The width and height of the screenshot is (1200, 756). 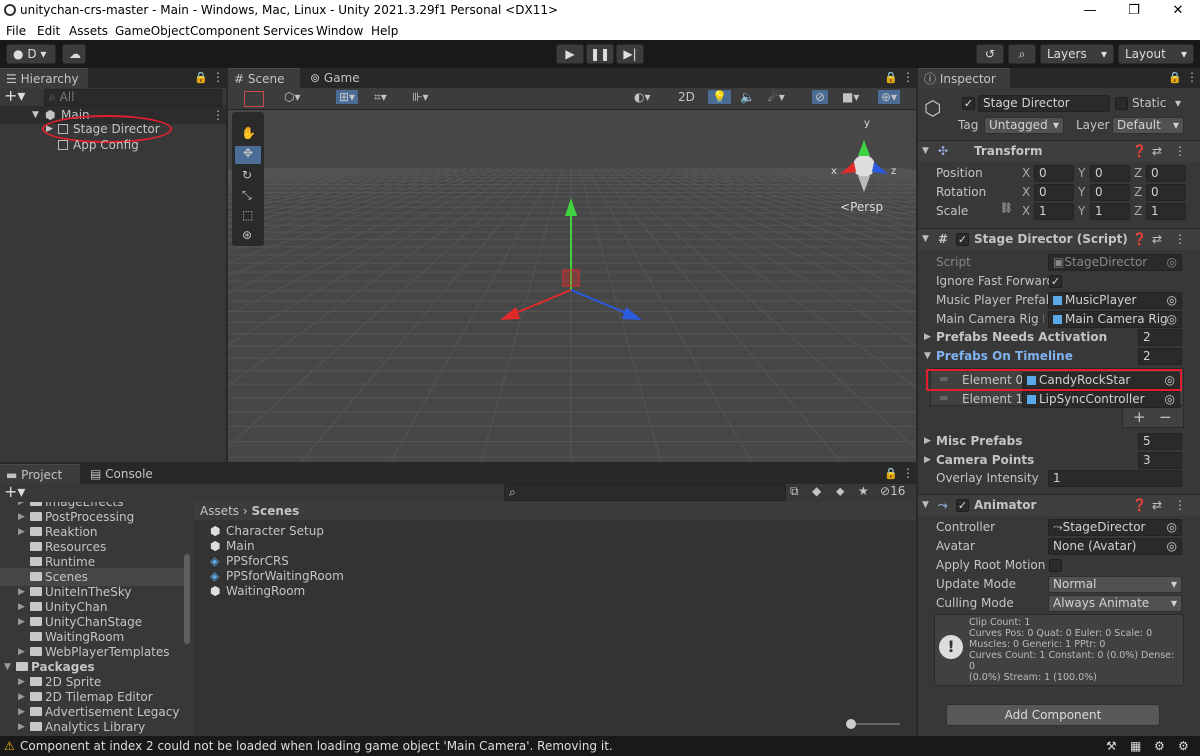 What do you see at coordinates (892, 491) in the screenshot?
I see `hidden-packages-icon: ⊘16` at bounding box center [892, 491].